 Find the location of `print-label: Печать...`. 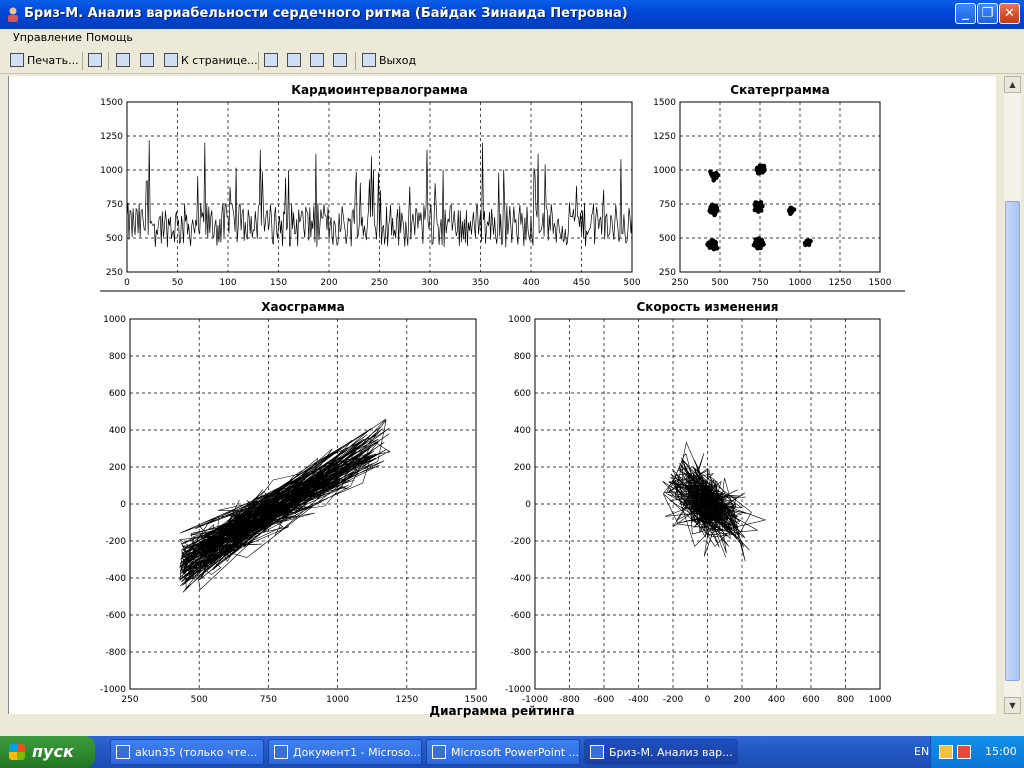

print-label: Печать... is located at coordinates (53, 60).